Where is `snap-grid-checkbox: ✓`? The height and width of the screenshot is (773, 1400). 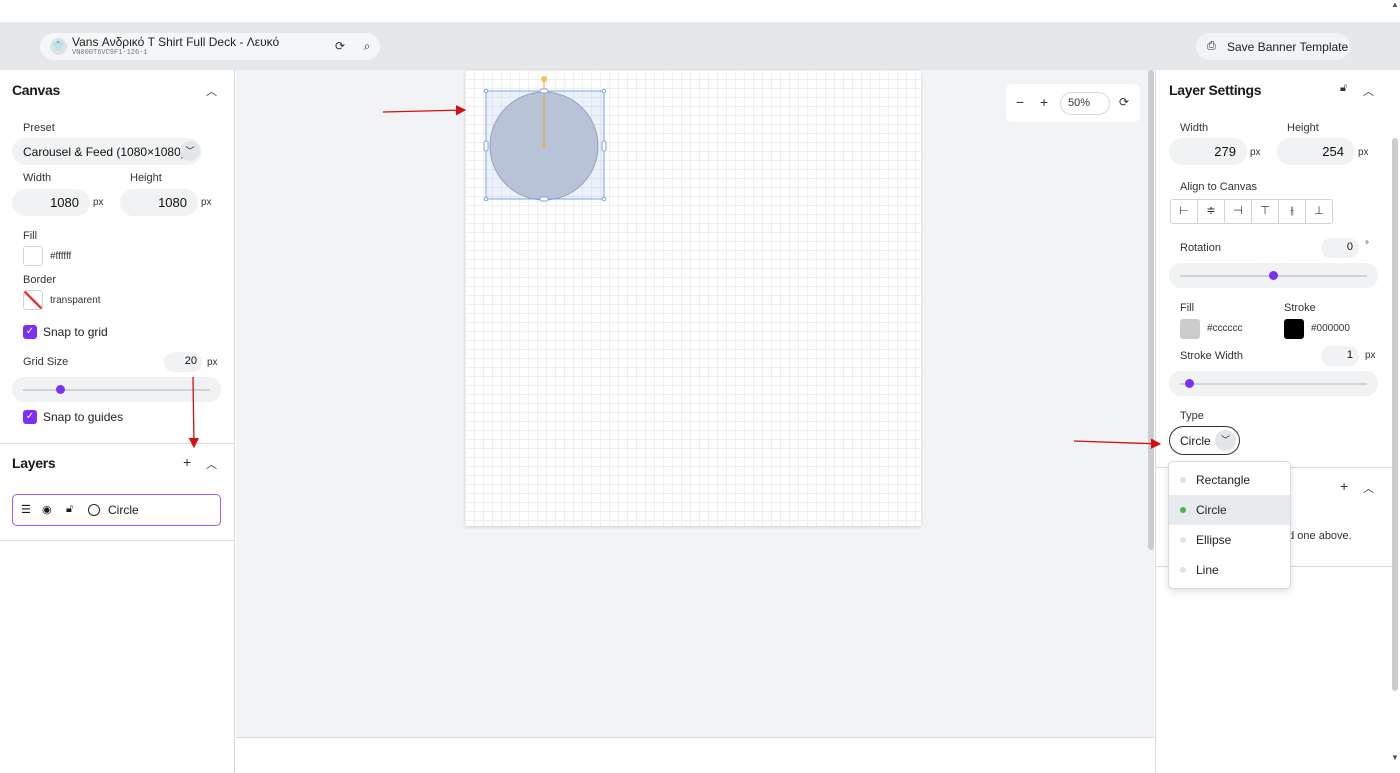 snap-grid-checkbox: ✓ is located at coordinates (30, 332).